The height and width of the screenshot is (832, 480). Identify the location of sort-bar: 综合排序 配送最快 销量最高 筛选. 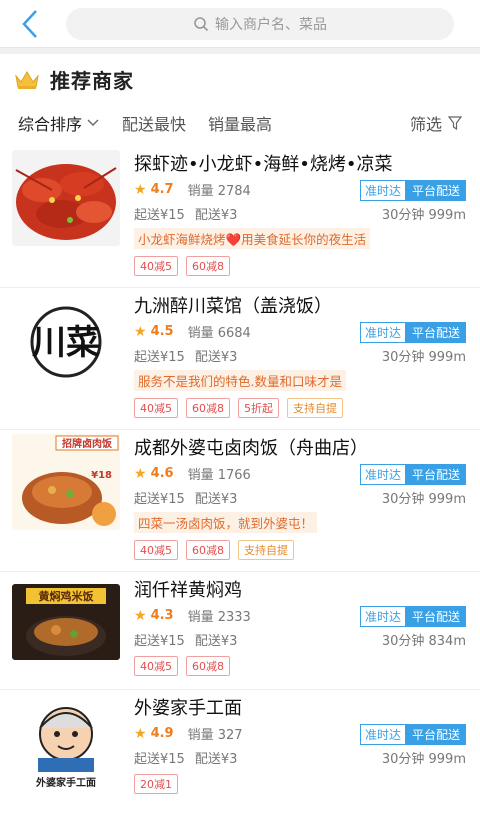
(240, 123).